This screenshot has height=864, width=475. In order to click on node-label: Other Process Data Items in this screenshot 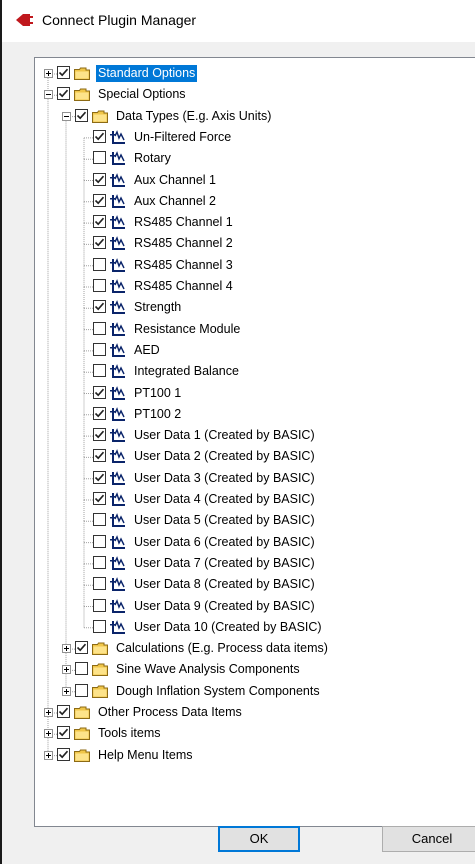, I will do `click(170, 712)`.